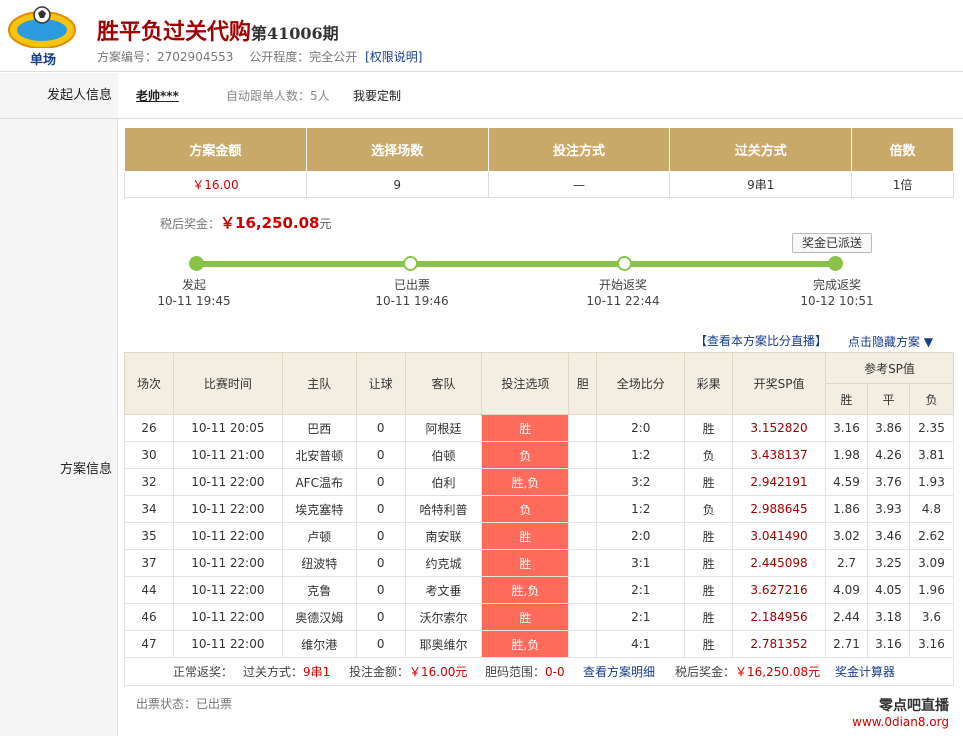 This screenshot has width=963, height=736. Describe the element at coordinates (779, 563) in the screenshot. I see `draw-sp: 2.445098` at that location.